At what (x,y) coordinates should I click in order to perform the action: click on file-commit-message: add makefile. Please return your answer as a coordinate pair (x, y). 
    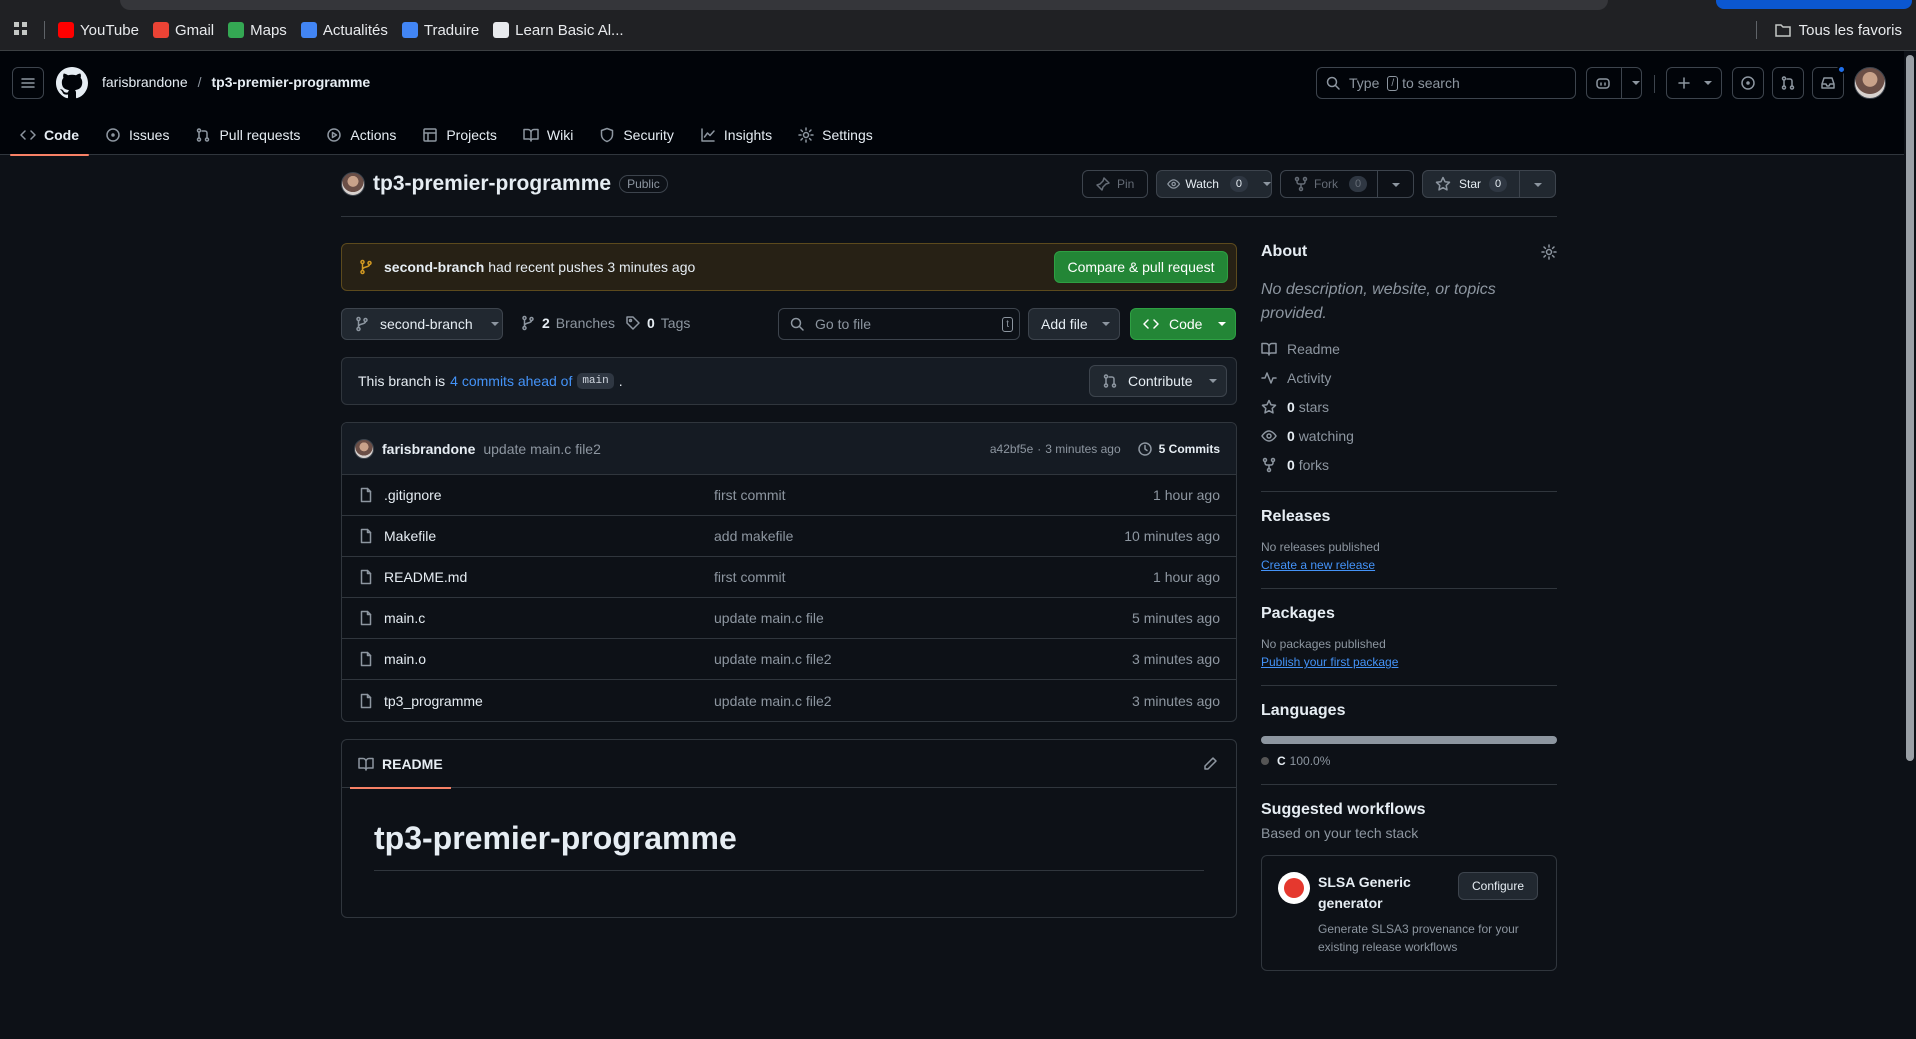
    Looking at the image, I should click on (919, 536).